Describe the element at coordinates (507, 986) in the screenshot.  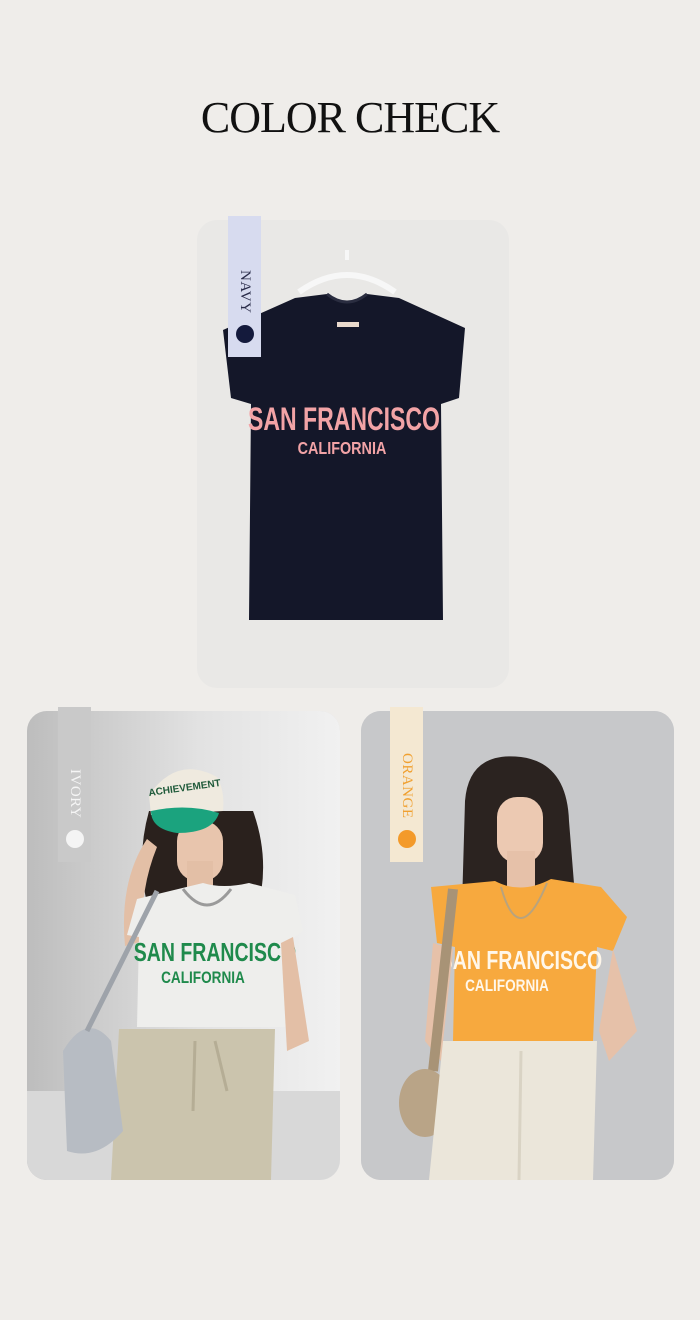
I see `orange-print-line2: CALIFORNIA` at that location.